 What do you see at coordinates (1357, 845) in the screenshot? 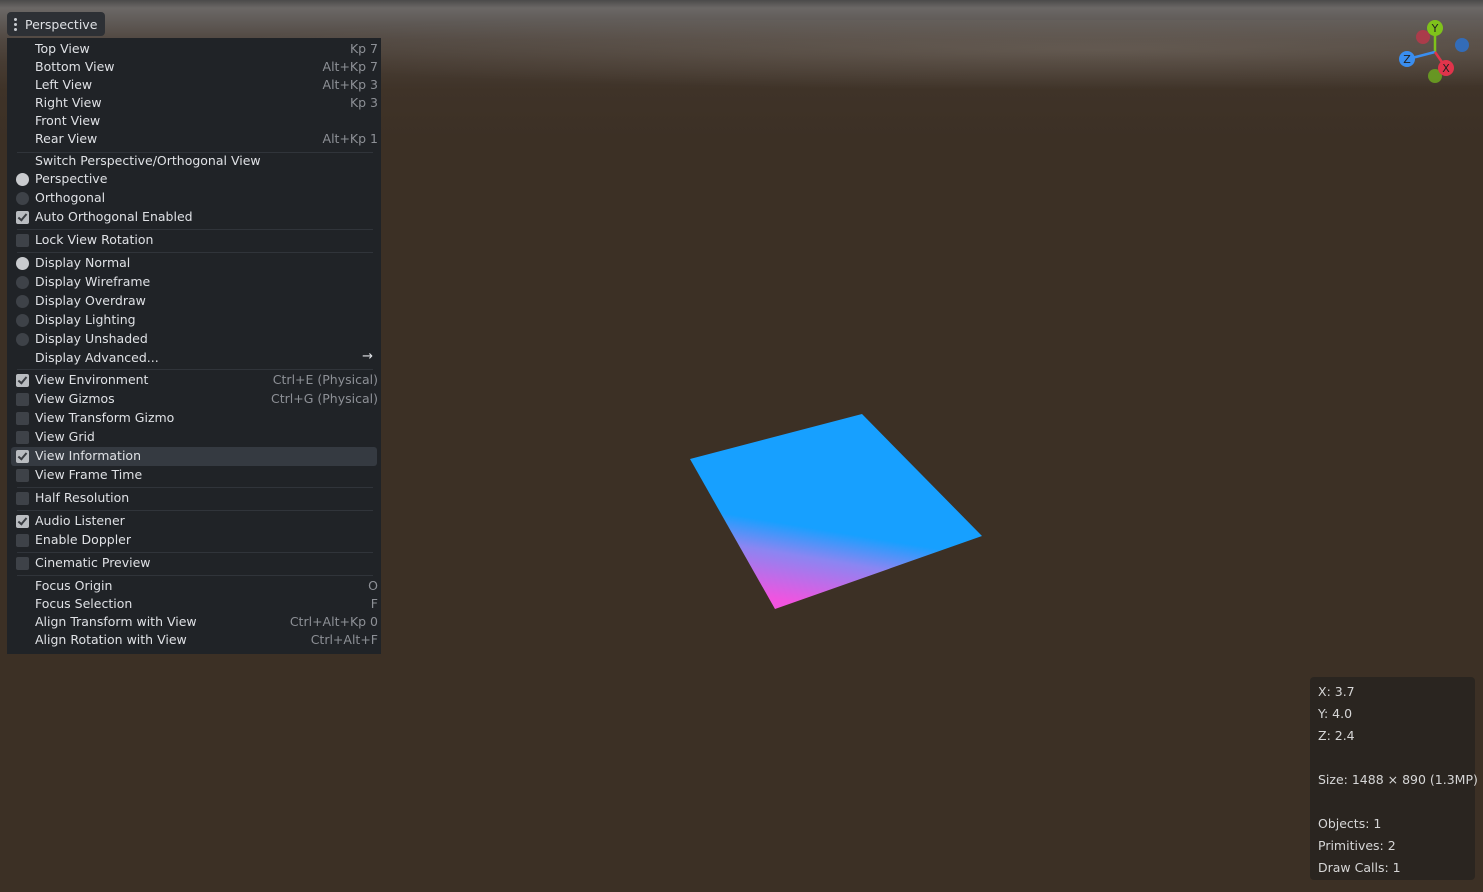
I see `info-primitives: Primitives: 2` at bounding box center [1357, 845].